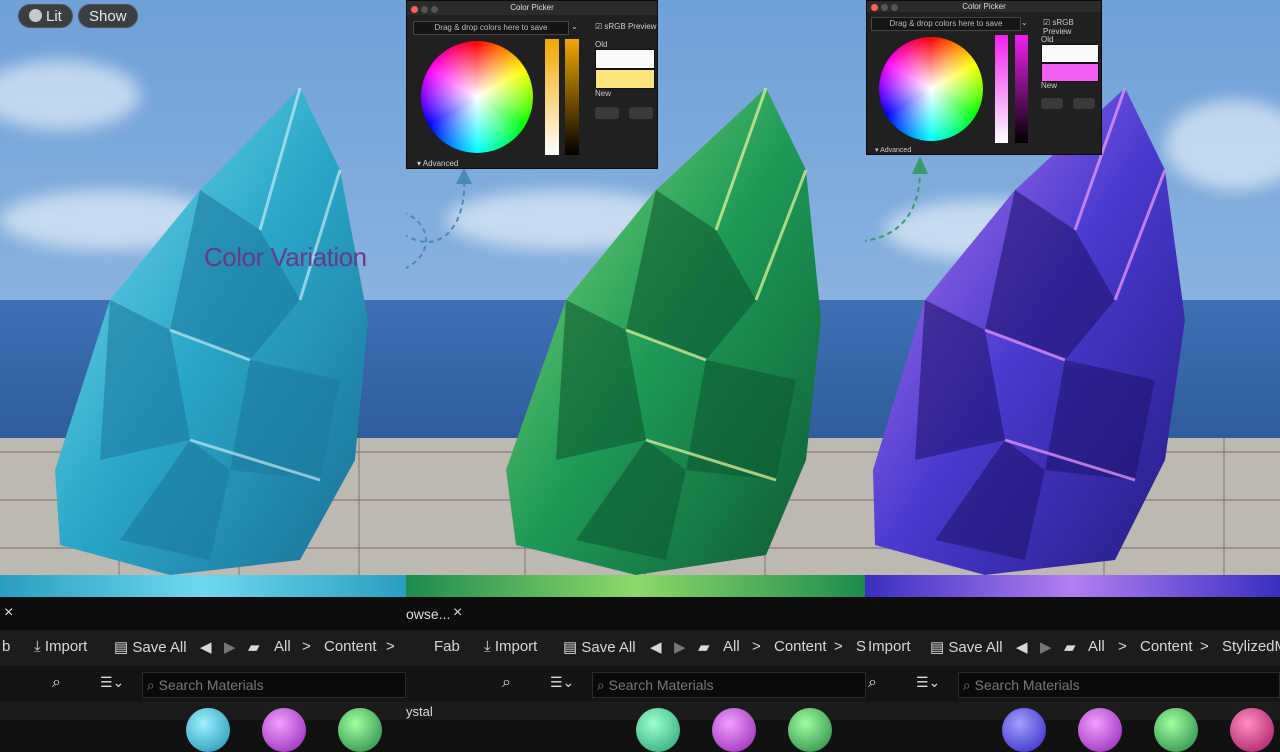  What do you see at coordinates (6, 646) in the screenshot?
I see `fab-button: b` at bounding box center [6, 646].